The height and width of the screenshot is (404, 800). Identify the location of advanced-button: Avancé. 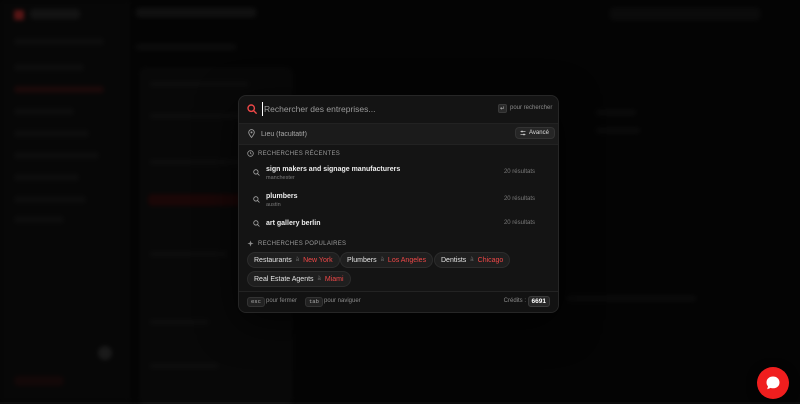
(535, 133).